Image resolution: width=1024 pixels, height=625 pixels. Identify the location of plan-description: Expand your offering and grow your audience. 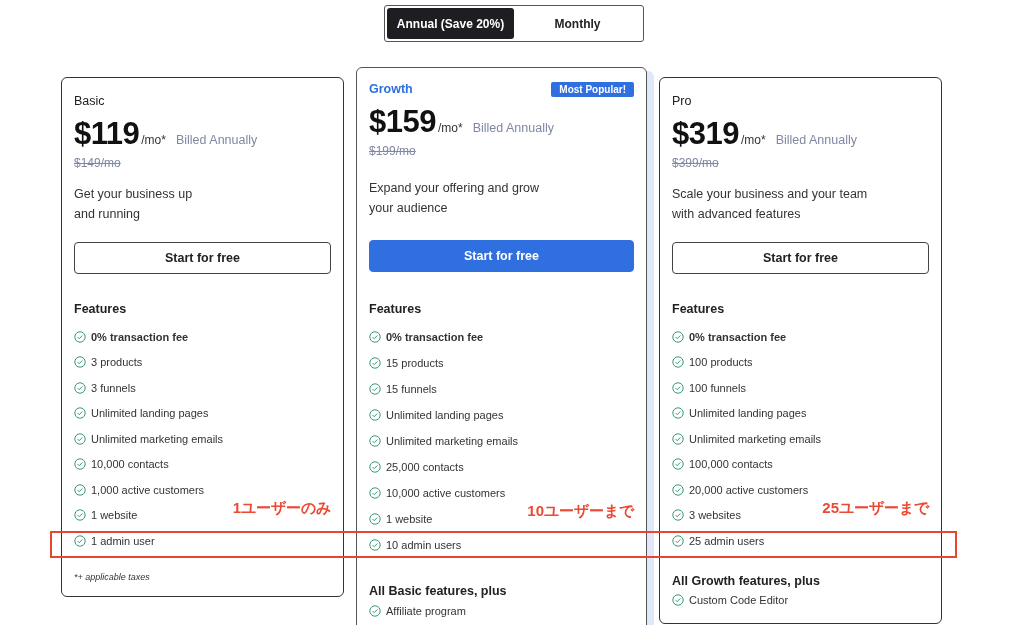
(455, 198).